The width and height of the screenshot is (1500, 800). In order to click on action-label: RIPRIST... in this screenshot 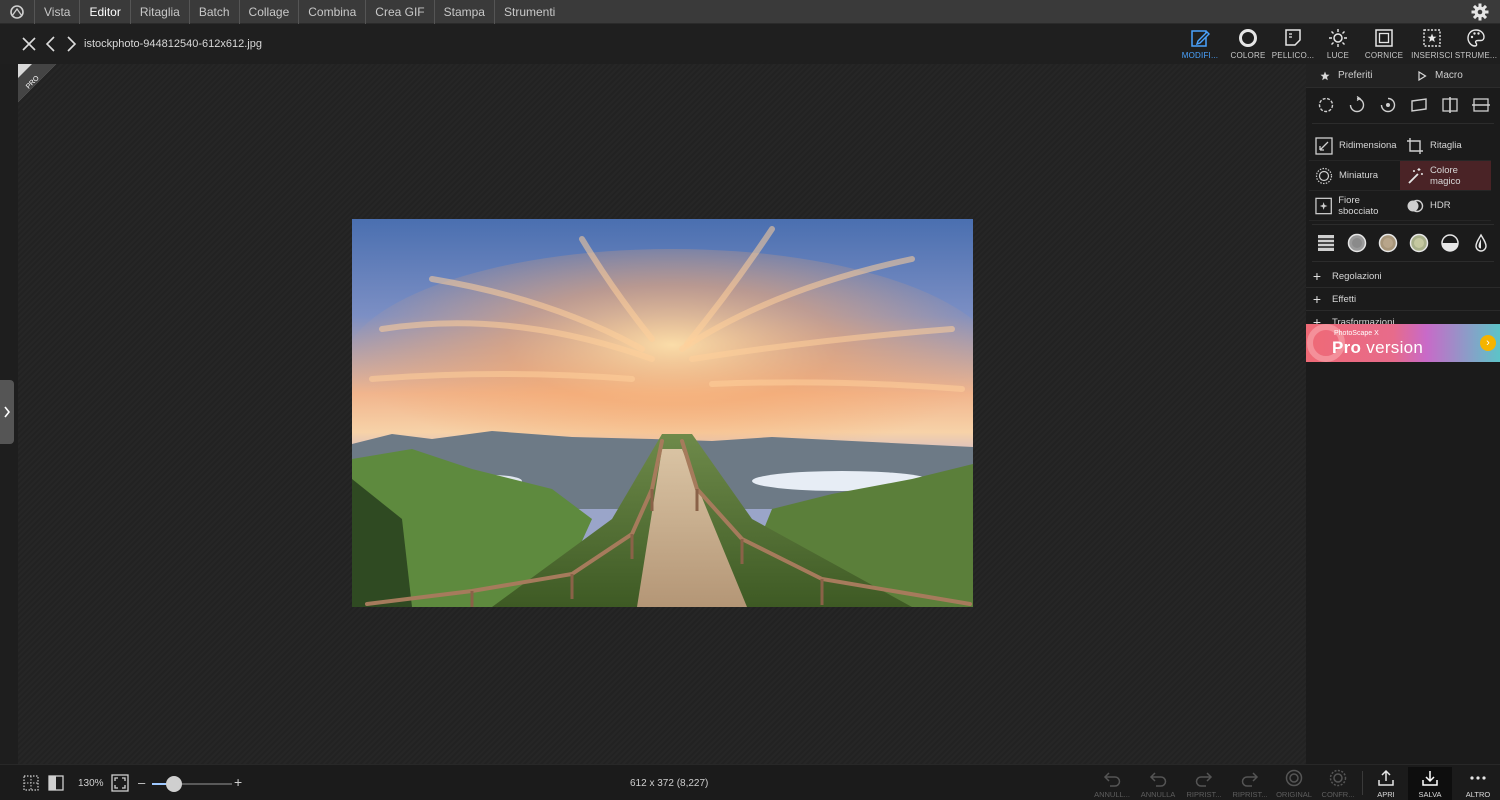, I will do `click(1204, 794)`.